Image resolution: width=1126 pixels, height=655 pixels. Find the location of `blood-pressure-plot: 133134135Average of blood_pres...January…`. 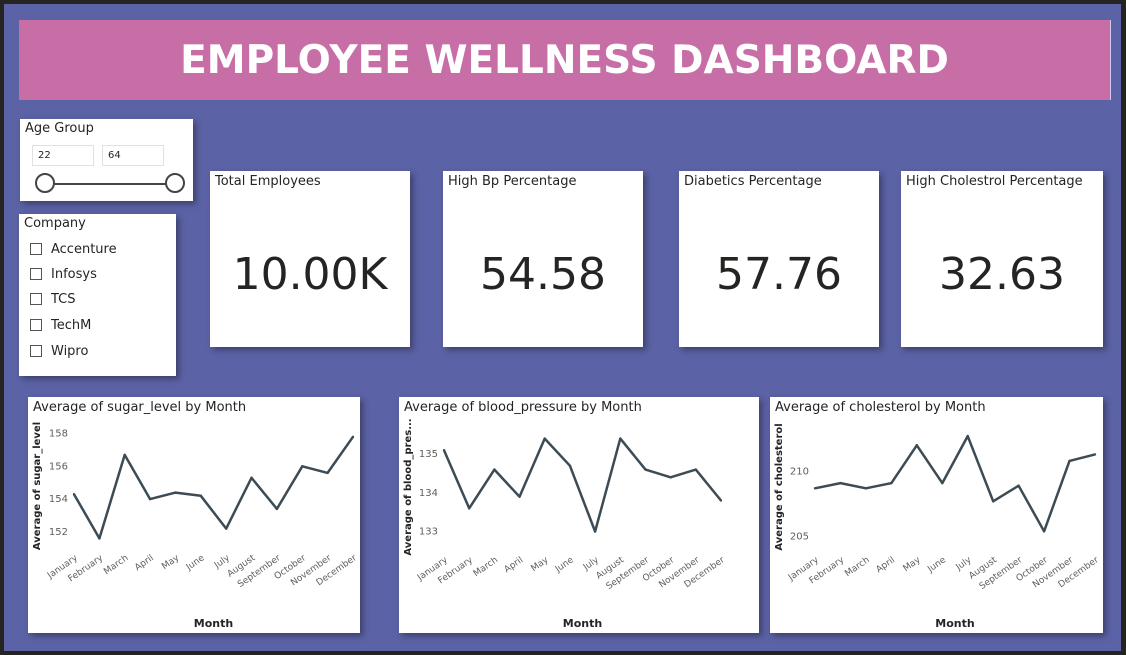

blood-pressure-plot: 133134135Average of blood_pres...January… is located at coordinates (565, 524).